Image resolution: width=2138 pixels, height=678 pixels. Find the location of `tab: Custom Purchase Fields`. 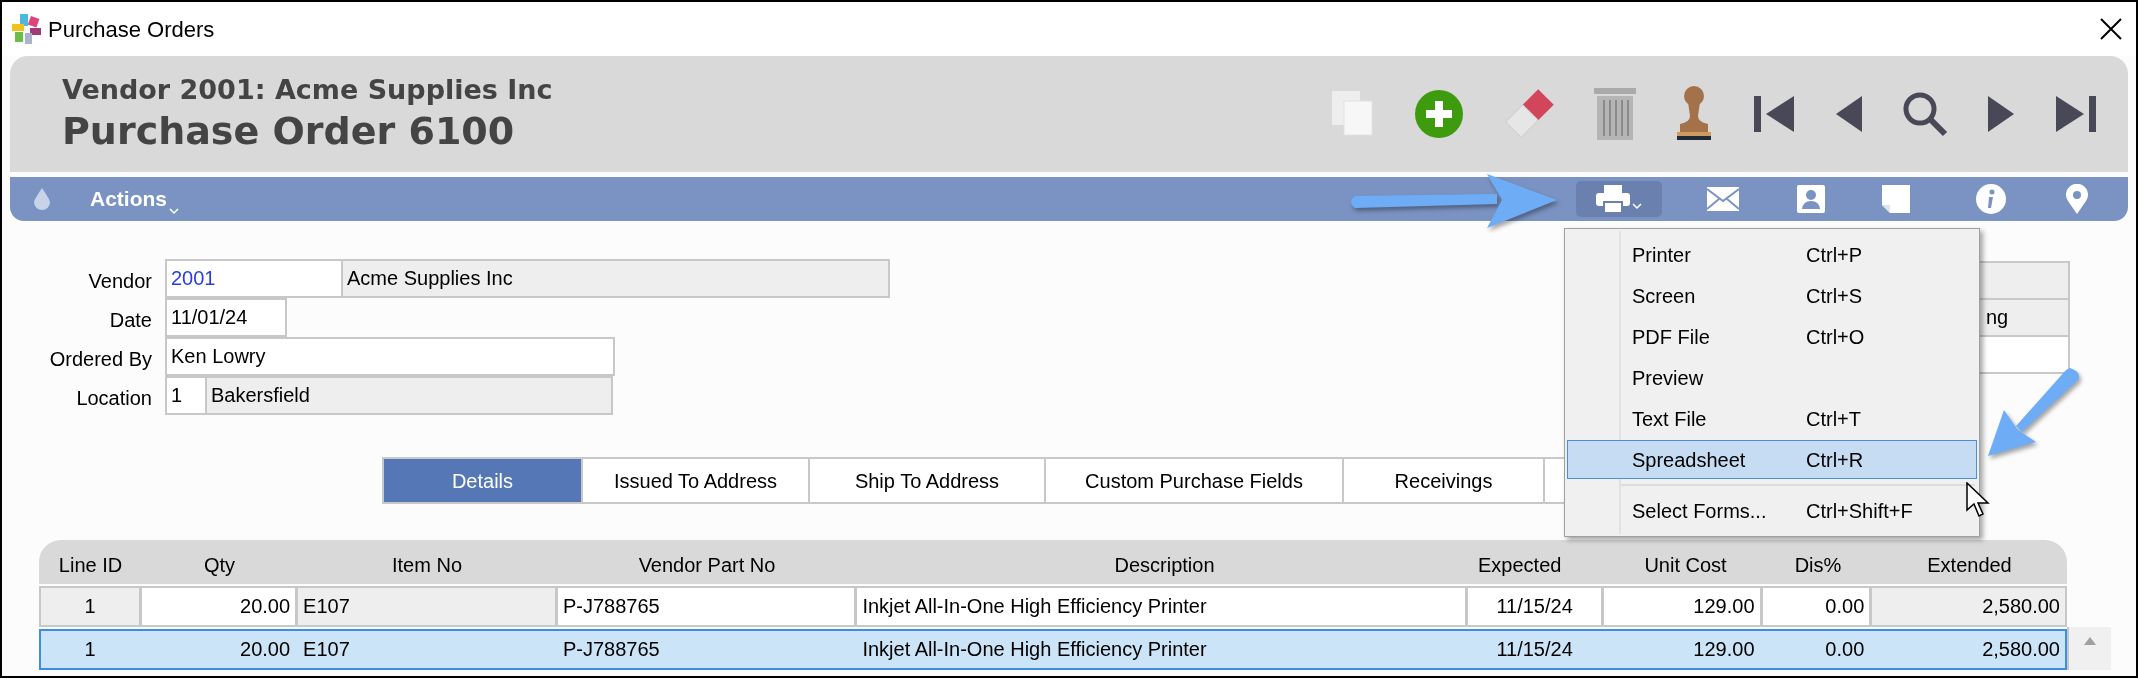

tab: Custom Purchase Fields is located at coordinates (1194, 480).